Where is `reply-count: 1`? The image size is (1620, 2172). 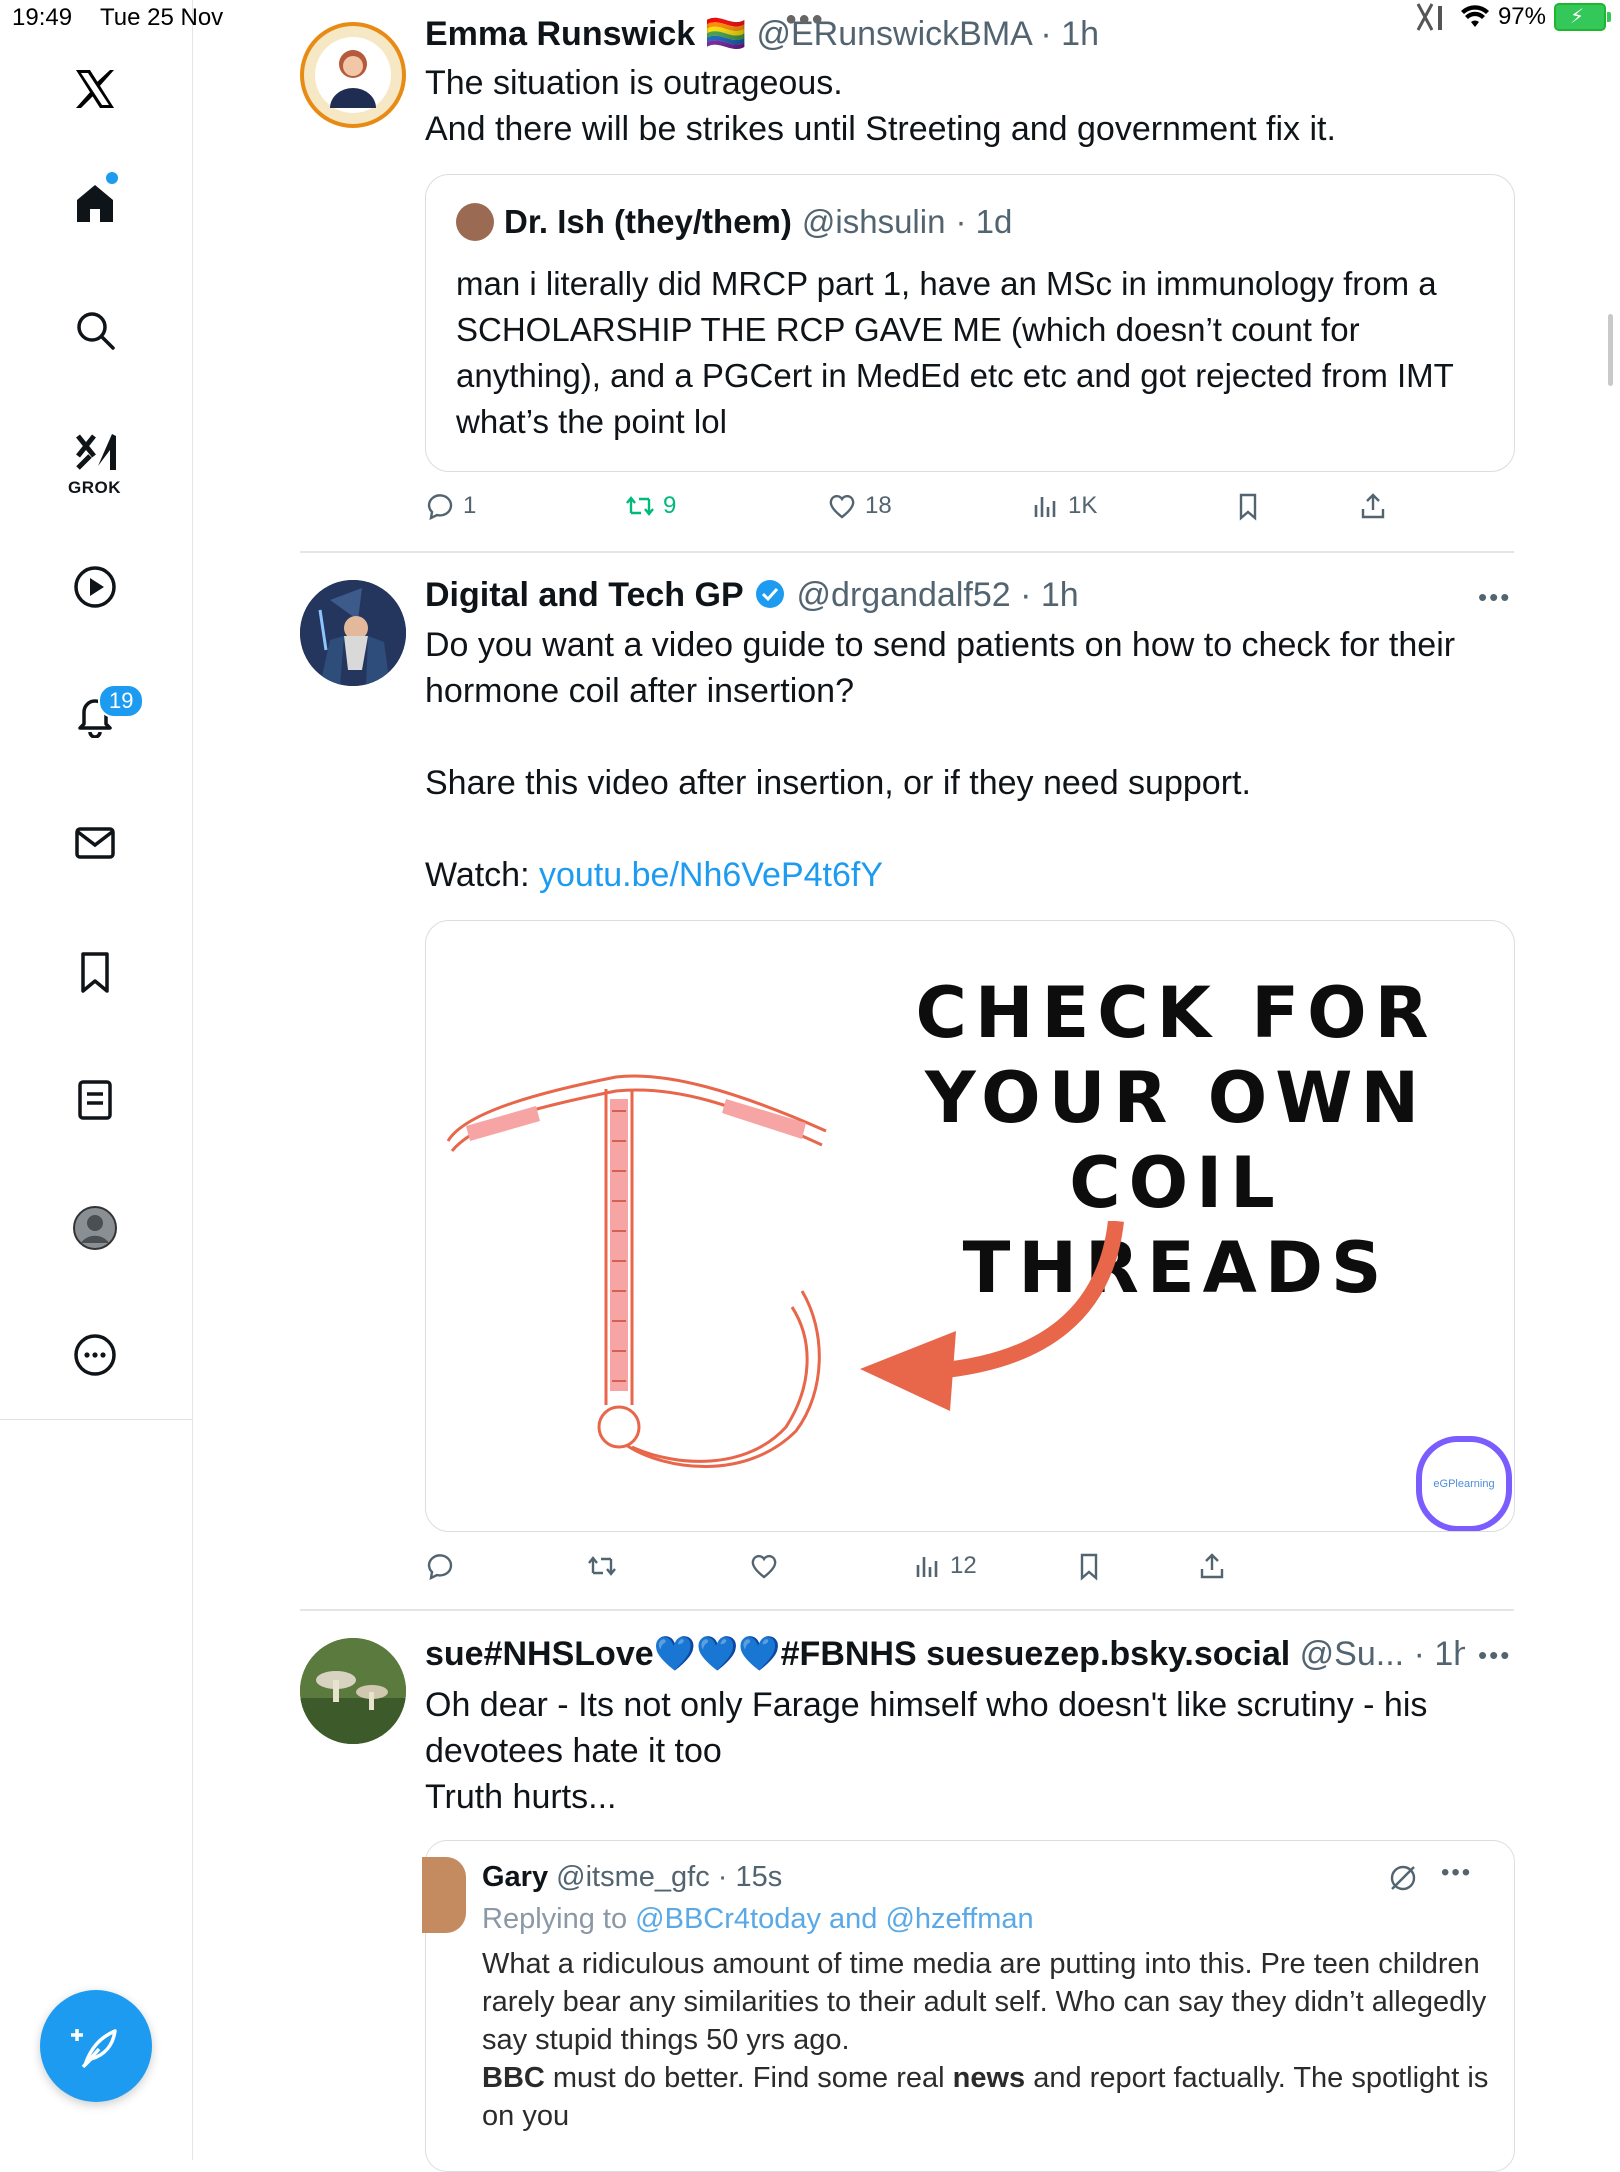
reply-count: 1 is located at coordinates (470, 505).